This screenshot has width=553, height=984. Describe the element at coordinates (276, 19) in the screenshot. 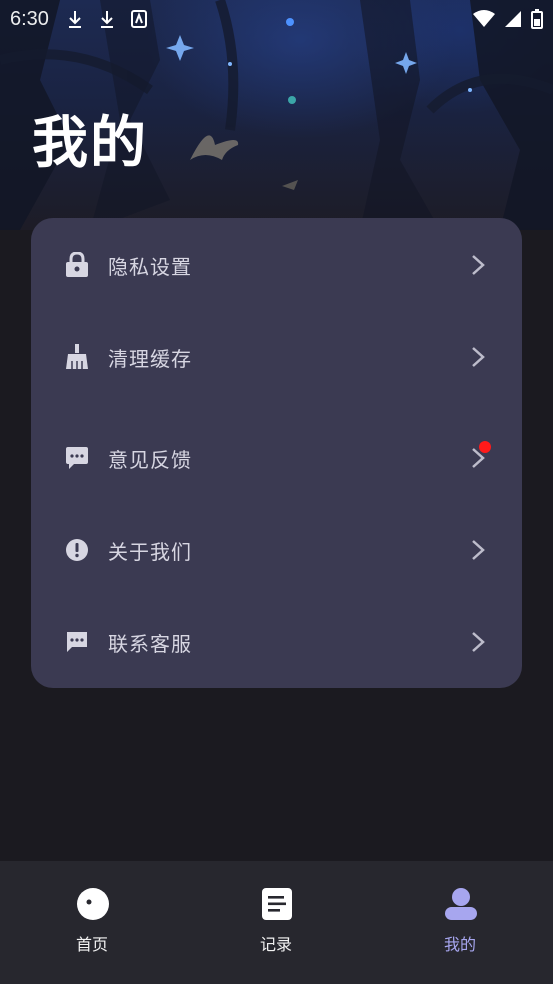

I see `status-bar: 6:30` at that location.